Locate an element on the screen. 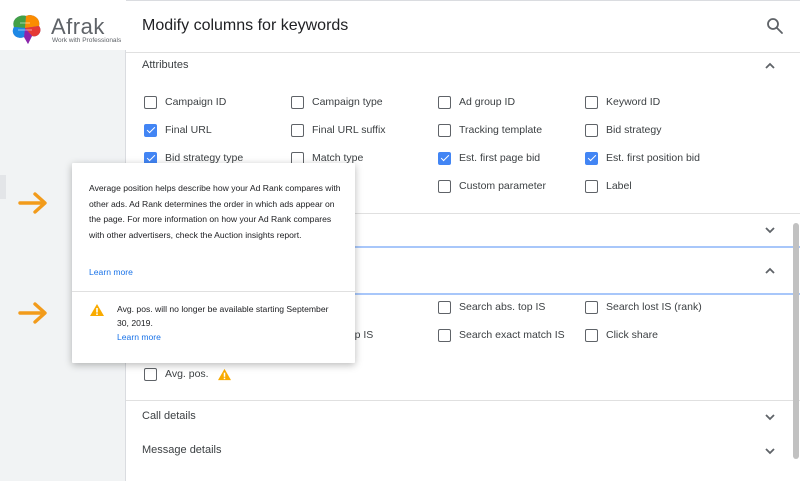  section-title: Attributes is located at coordinates (165, 65).